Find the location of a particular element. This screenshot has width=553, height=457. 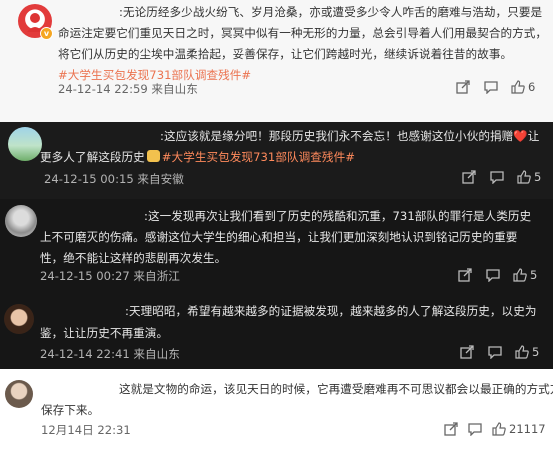

like-count: 21117 is located at coordinates (527, 429).